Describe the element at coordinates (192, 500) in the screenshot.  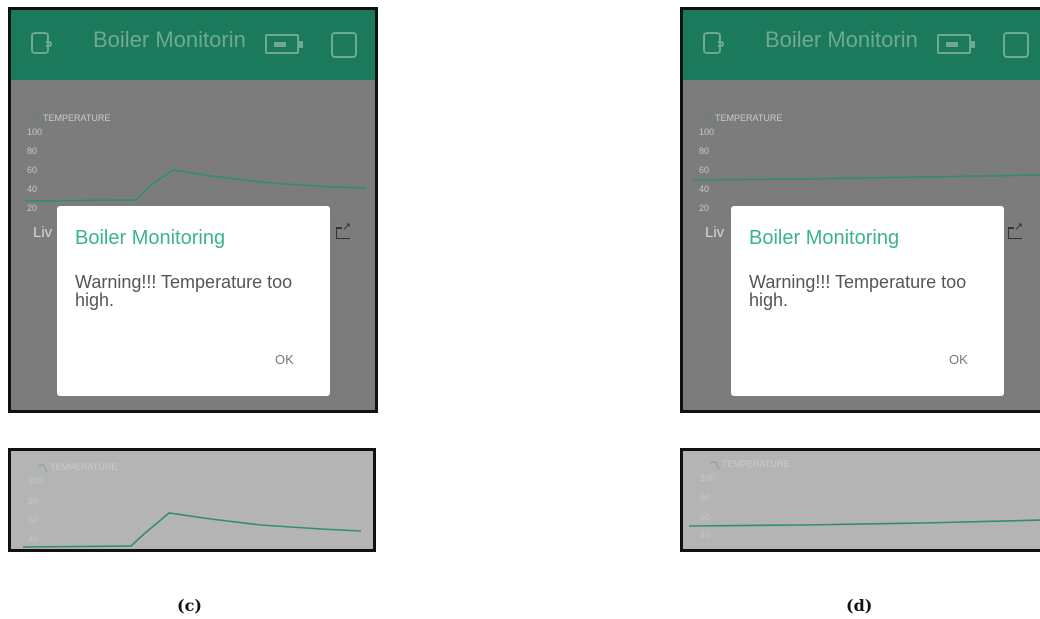
I see `graph-strip-c: 〽 TEMPERATURE 100 80 60 40` at that location.